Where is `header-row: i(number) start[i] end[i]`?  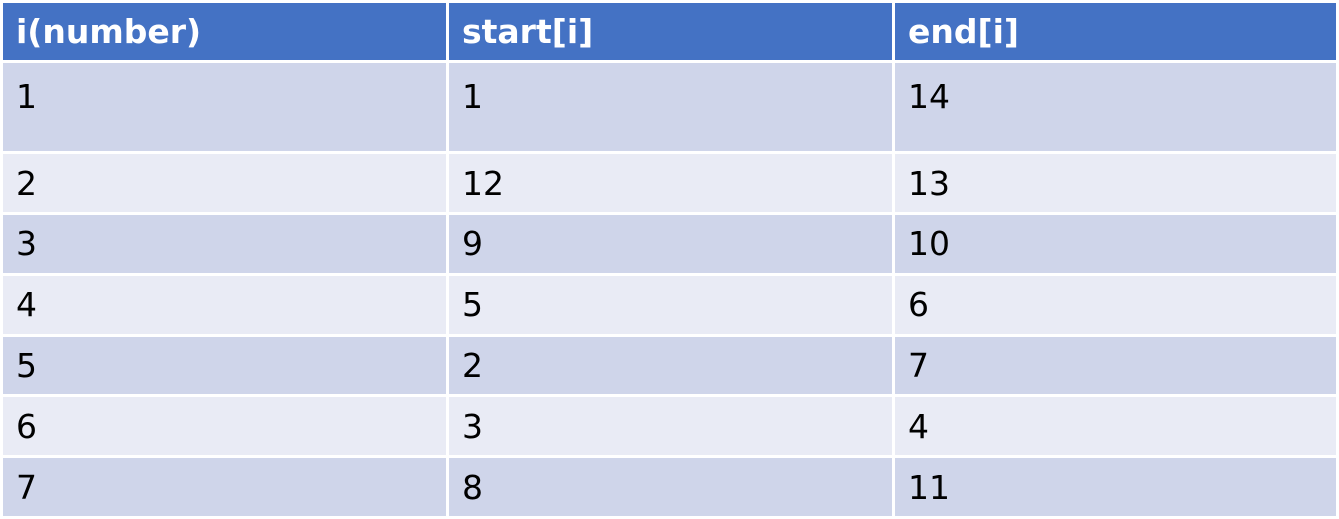 header-row: i(number) start[i] end[i] is located at coordinates (669, 31).